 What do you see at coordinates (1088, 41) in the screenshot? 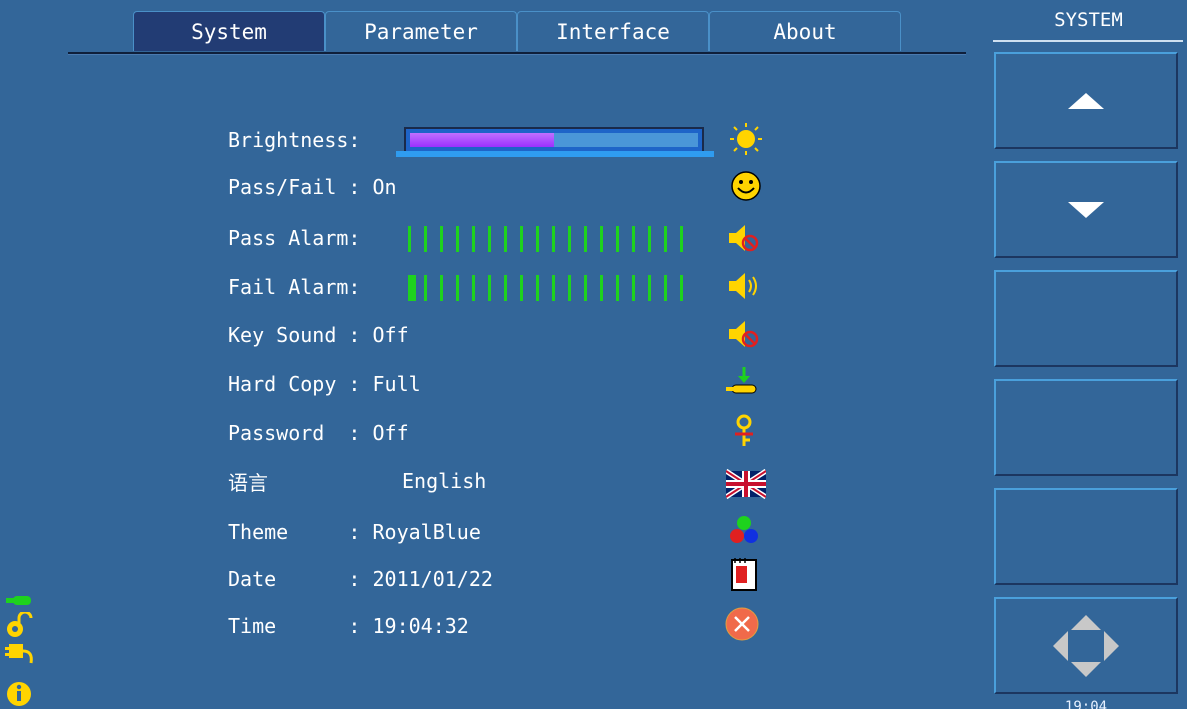
I see `panel-title-underline` at bounding box center [1088, 41].